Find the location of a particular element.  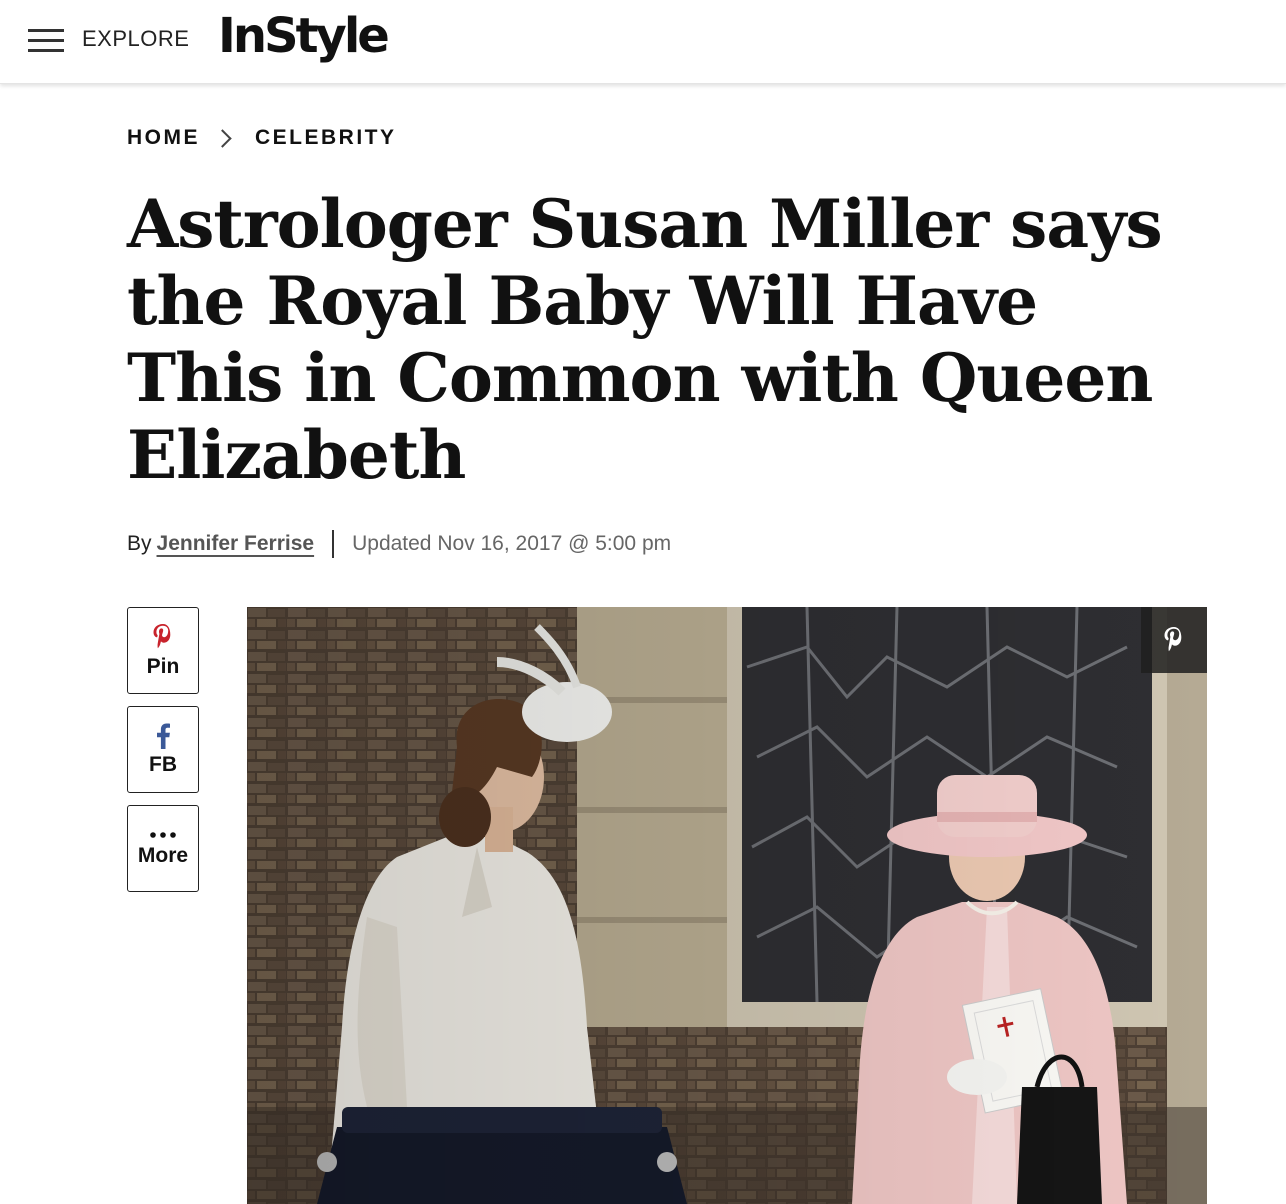

image-pin-button is located at coordinates (1174, 640).